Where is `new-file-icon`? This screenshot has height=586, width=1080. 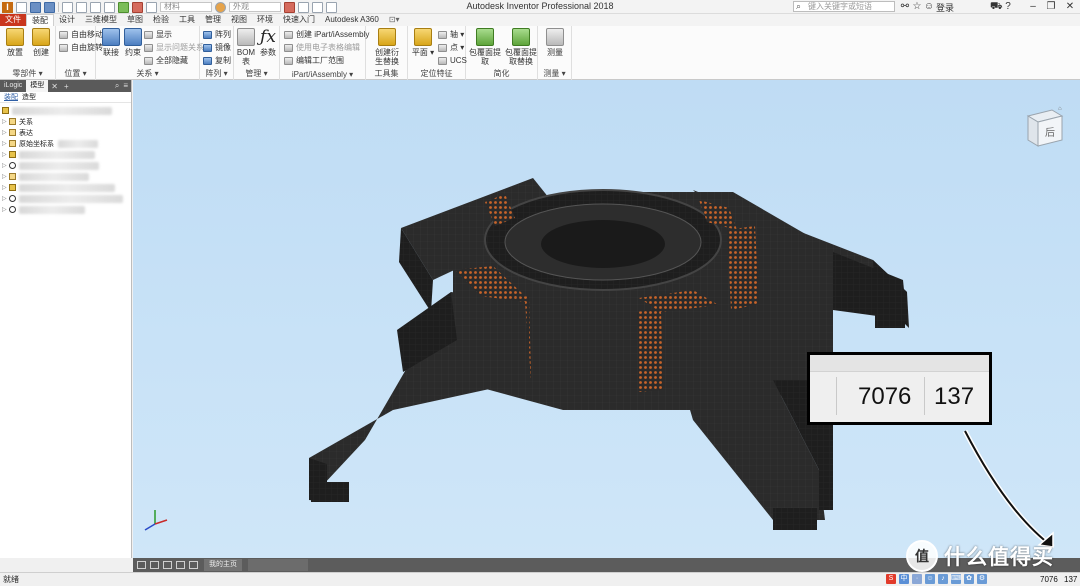 new-file-icon is located at coordinates (21, 7).